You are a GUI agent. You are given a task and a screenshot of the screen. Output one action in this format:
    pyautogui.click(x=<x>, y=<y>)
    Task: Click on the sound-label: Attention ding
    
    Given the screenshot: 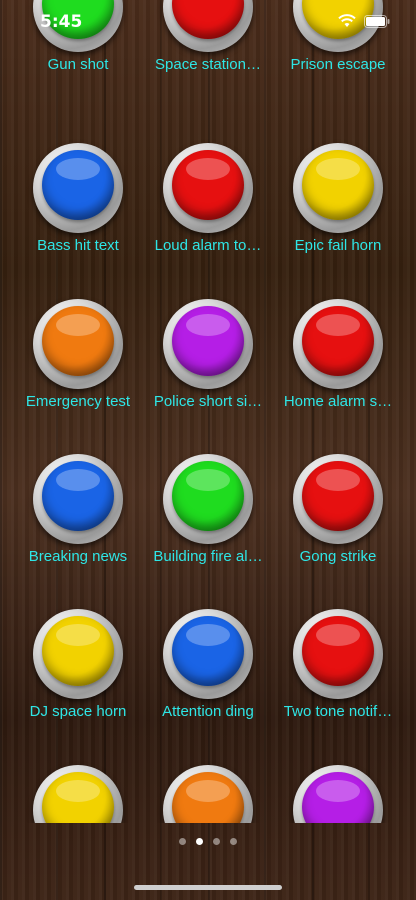 What is the action you would take?
    pyautogui.click(x=208, y=711)
    